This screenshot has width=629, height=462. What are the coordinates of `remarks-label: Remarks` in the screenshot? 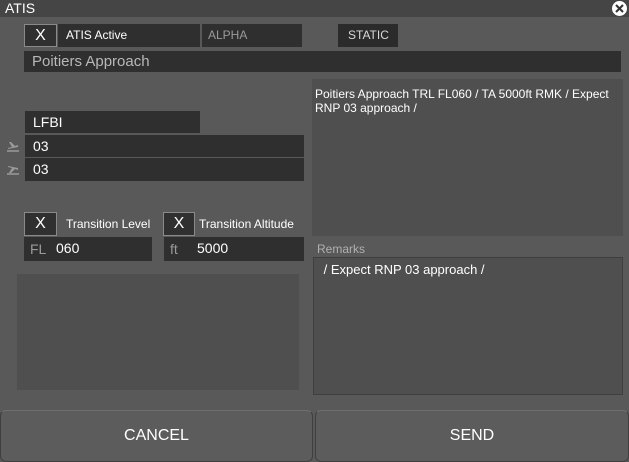 It's located at (341, 249).